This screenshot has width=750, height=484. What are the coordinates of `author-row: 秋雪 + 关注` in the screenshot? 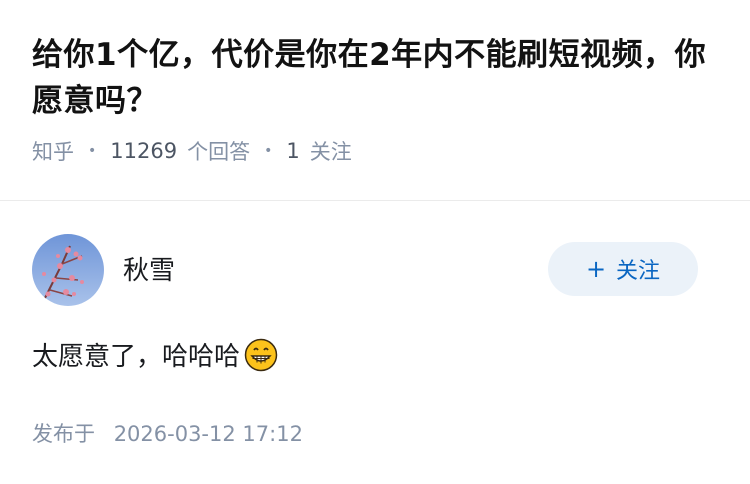 It's located at (365, 270).